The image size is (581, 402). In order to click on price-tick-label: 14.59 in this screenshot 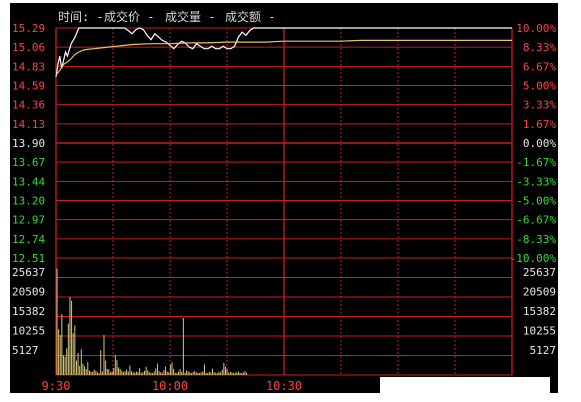, I will do `click(28, 86)`.